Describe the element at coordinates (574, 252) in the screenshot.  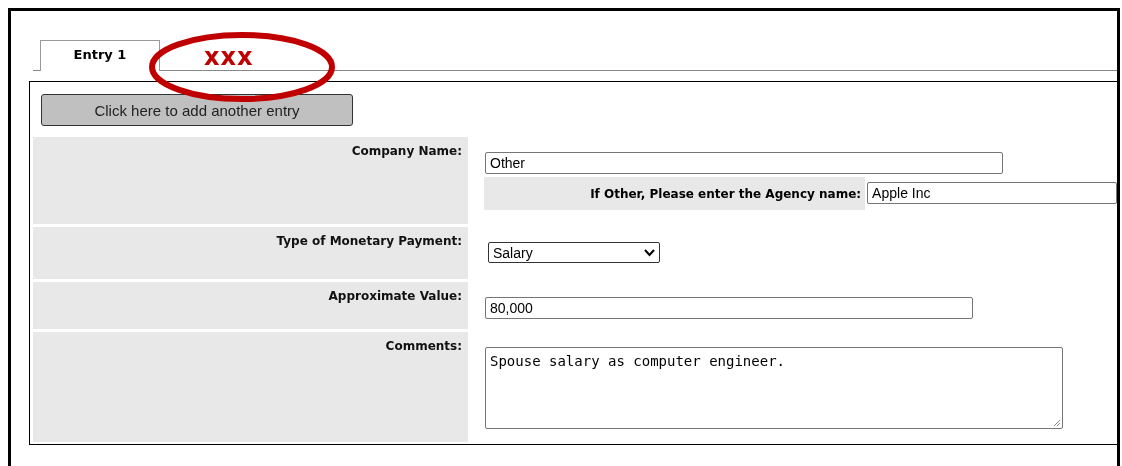
I see `dropdown: Salary` at that location.